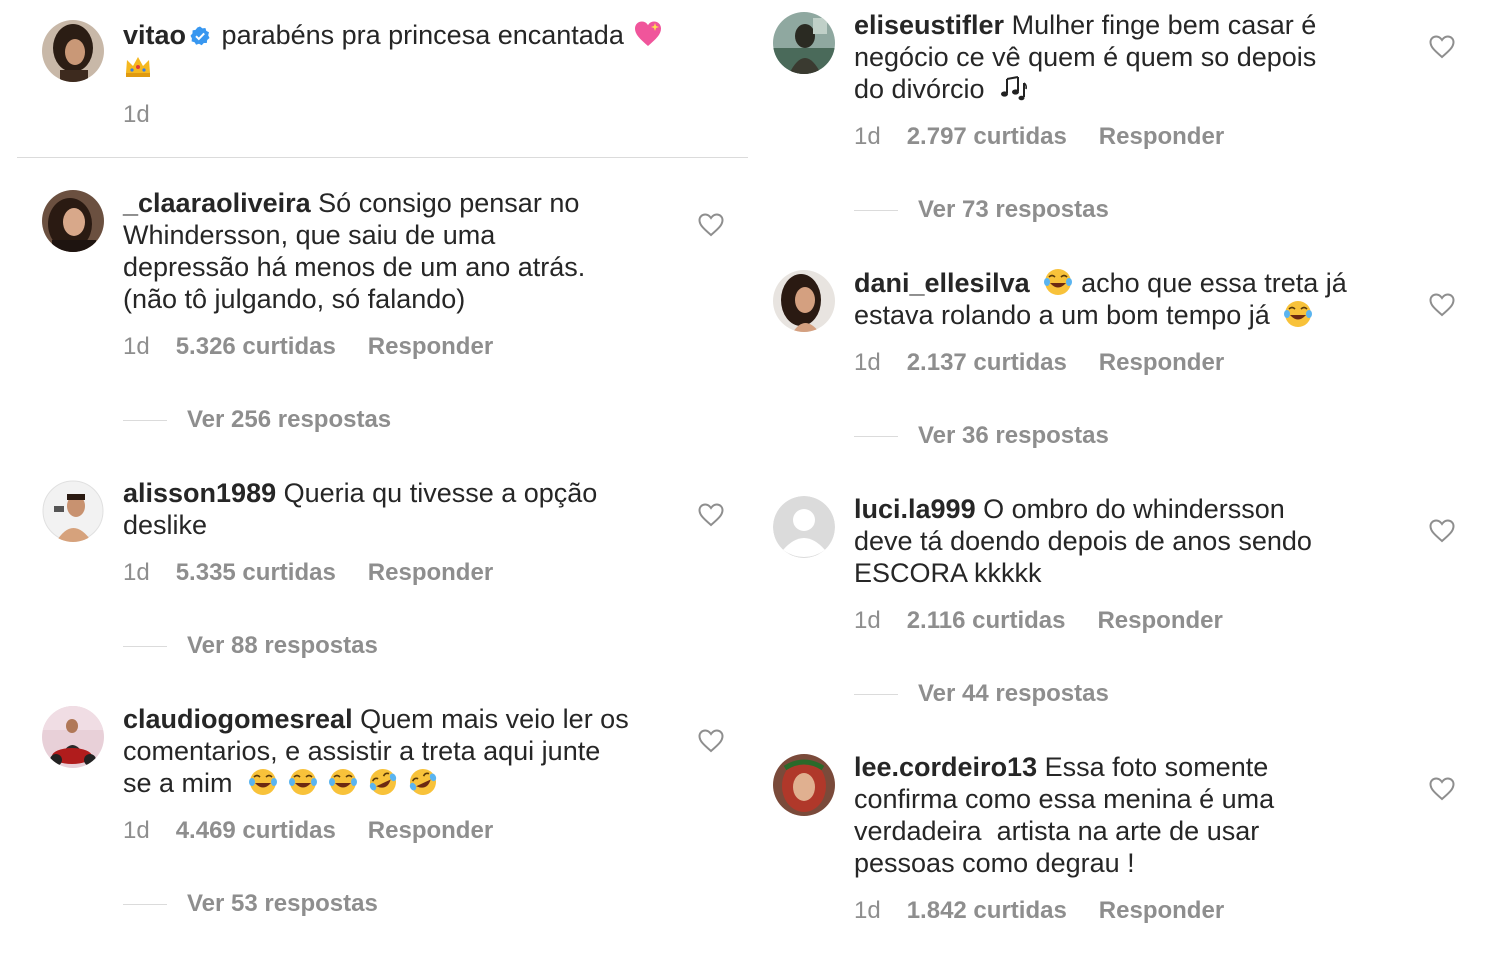 Image resolution: width=1500 pixels, height=953 pixels. What do you see at coordinates (440, 493) in the screenshot?
I see `comment-text-line: Queria qu tivesse a opção` at bounding box center [440, 493].